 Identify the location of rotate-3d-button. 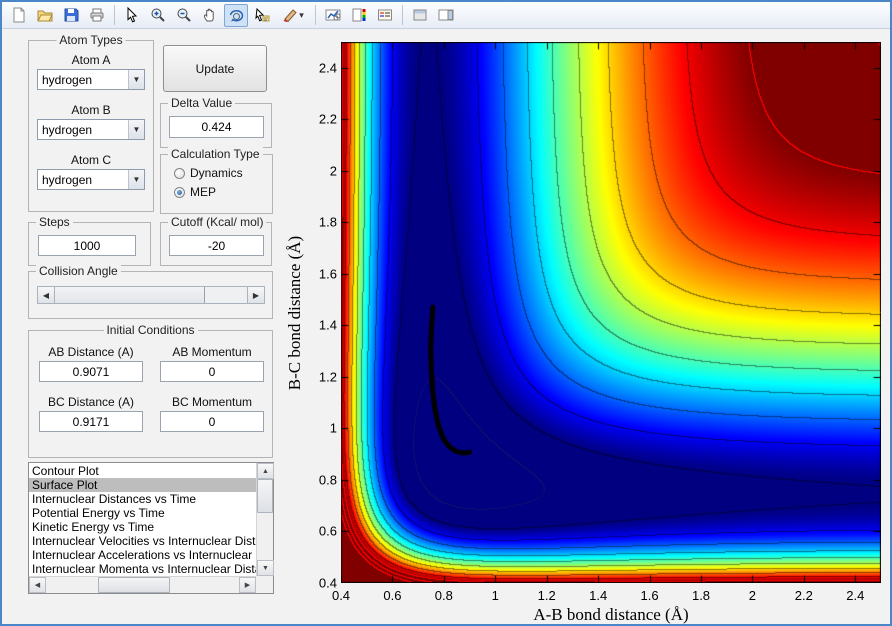
(236, 15).